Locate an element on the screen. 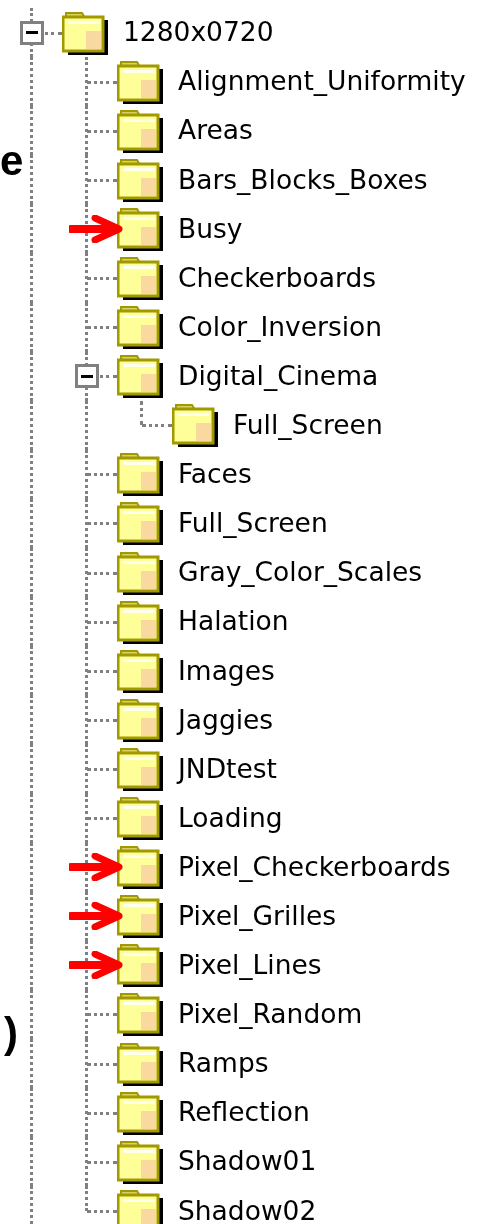  folder-label: Pixel_Checkerboards is located at coordinates (314, 867).